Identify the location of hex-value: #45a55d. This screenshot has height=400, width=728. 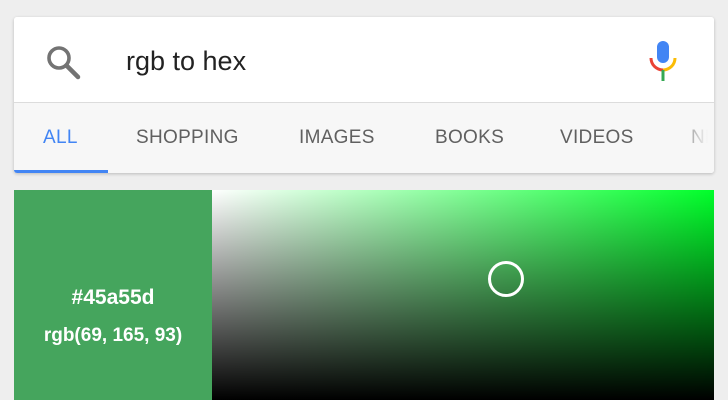
(113, 297).